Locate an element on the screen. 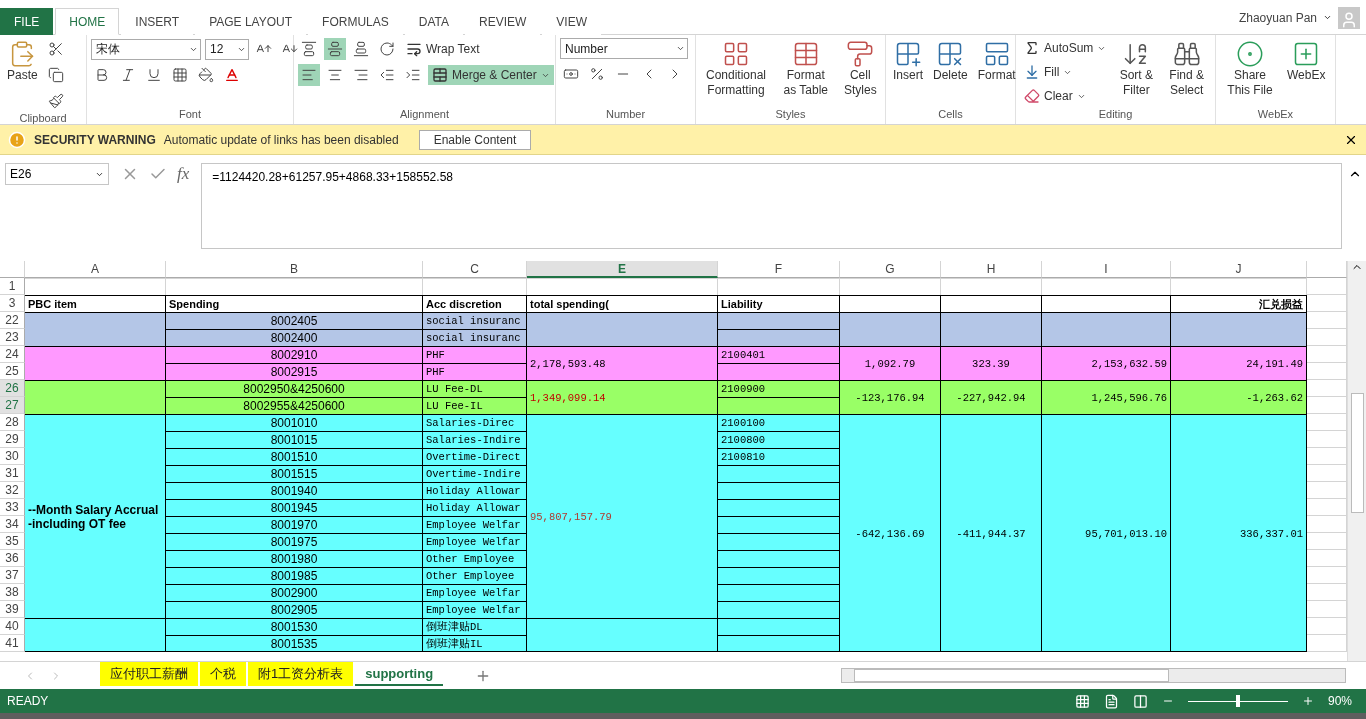  column-header: I is located at coordinates (1106, 269).